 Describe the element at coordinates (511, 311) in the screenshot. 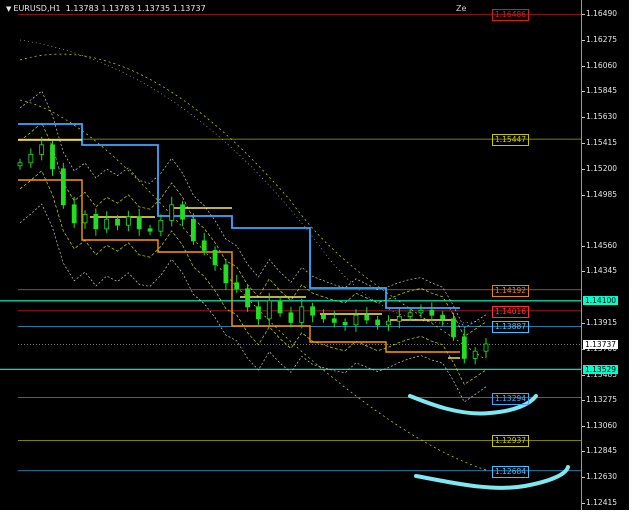

I see `level-label: 1.14016` at that location.